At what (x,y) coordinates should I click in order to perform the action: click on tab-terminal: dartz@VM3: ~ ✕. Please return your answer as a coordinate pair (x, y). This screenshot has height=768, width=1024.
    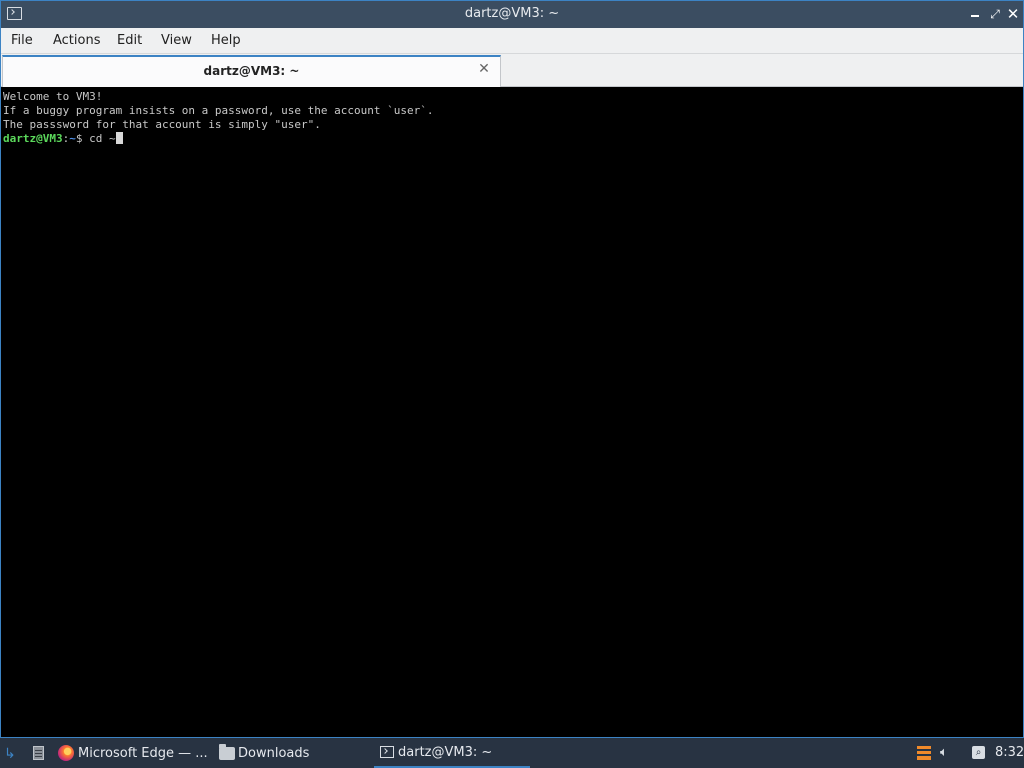
    Looking at the image, I should click on (251, 71).